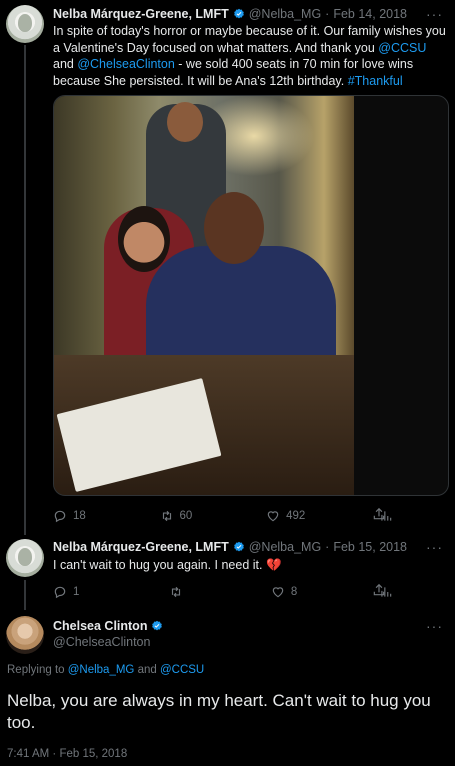 This screenshot has width=455, height=766. I want to click on tweet-timestamp: 7:41 AM · Feb 15, 2018, so click(67, 754).